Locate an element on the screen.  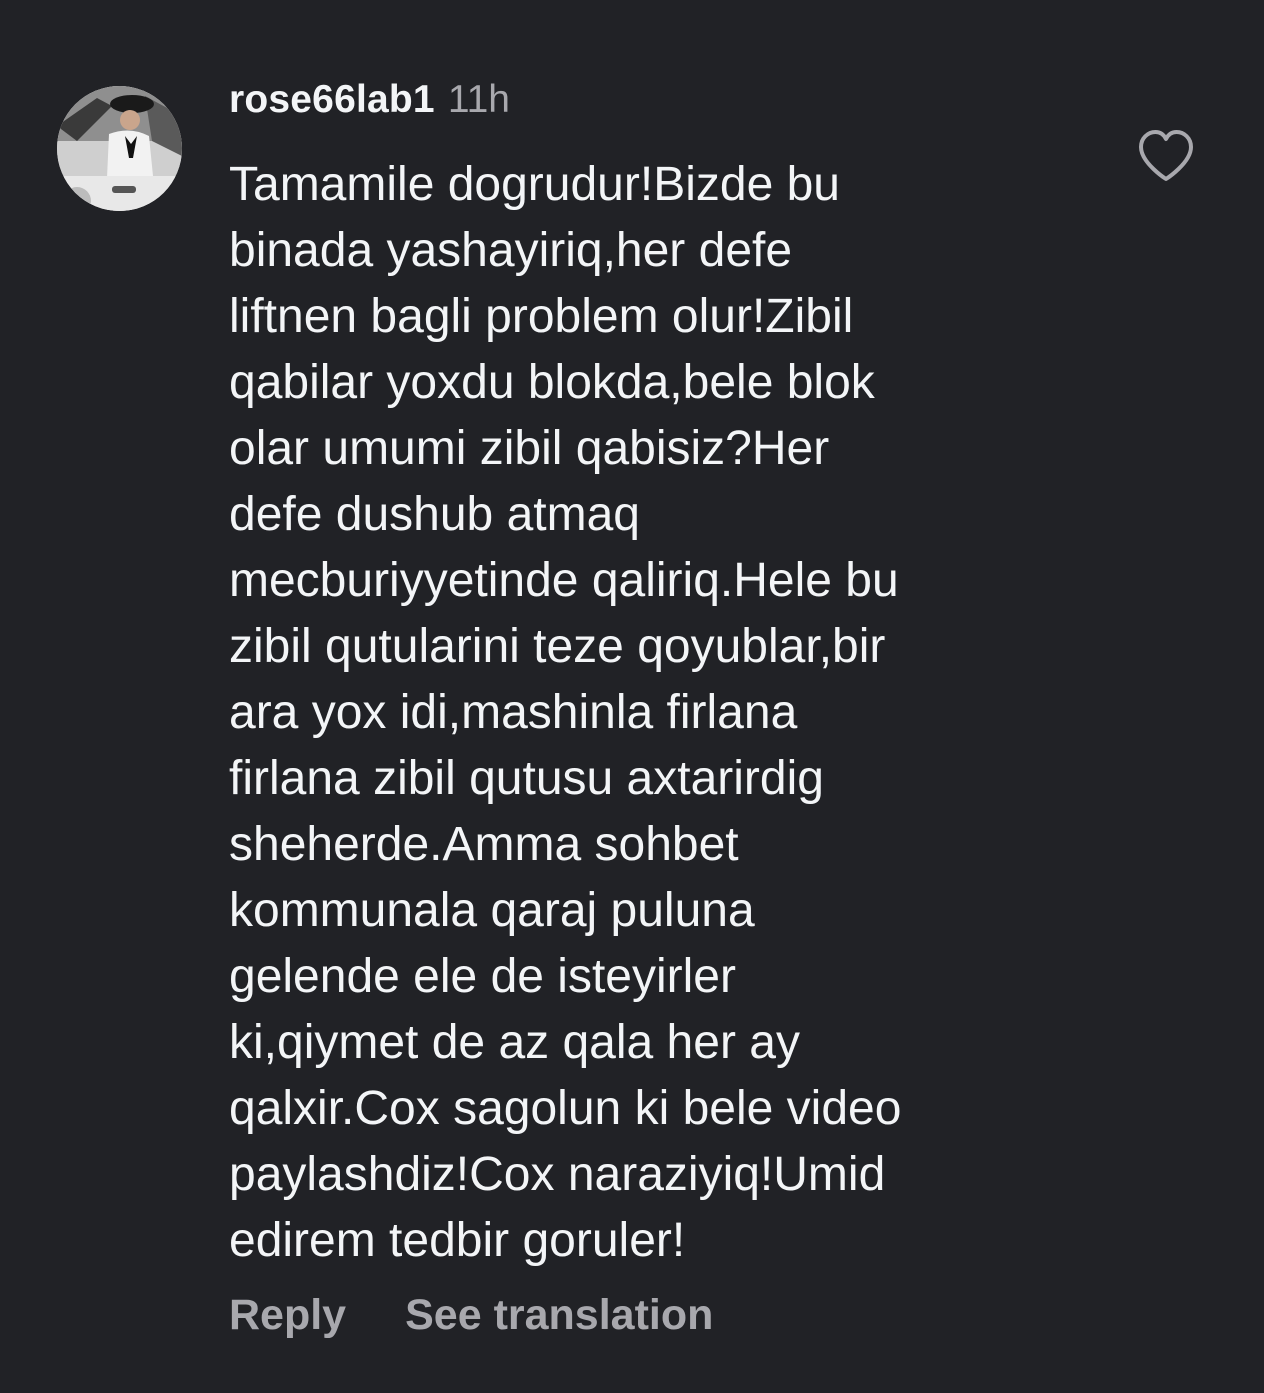
avatar-photo is located at coordinates (119, 148).